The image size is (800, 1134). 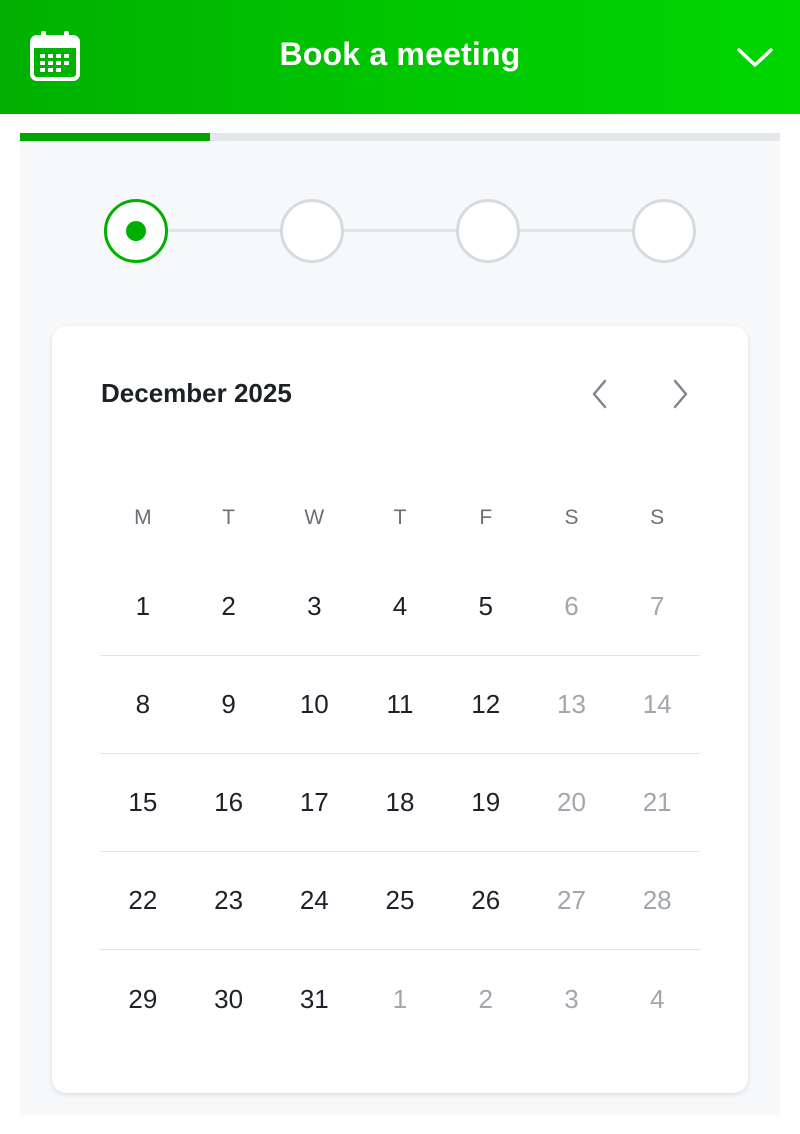 I want to click on calendar-day-unavailable: 28, so click(x=657, y=900).